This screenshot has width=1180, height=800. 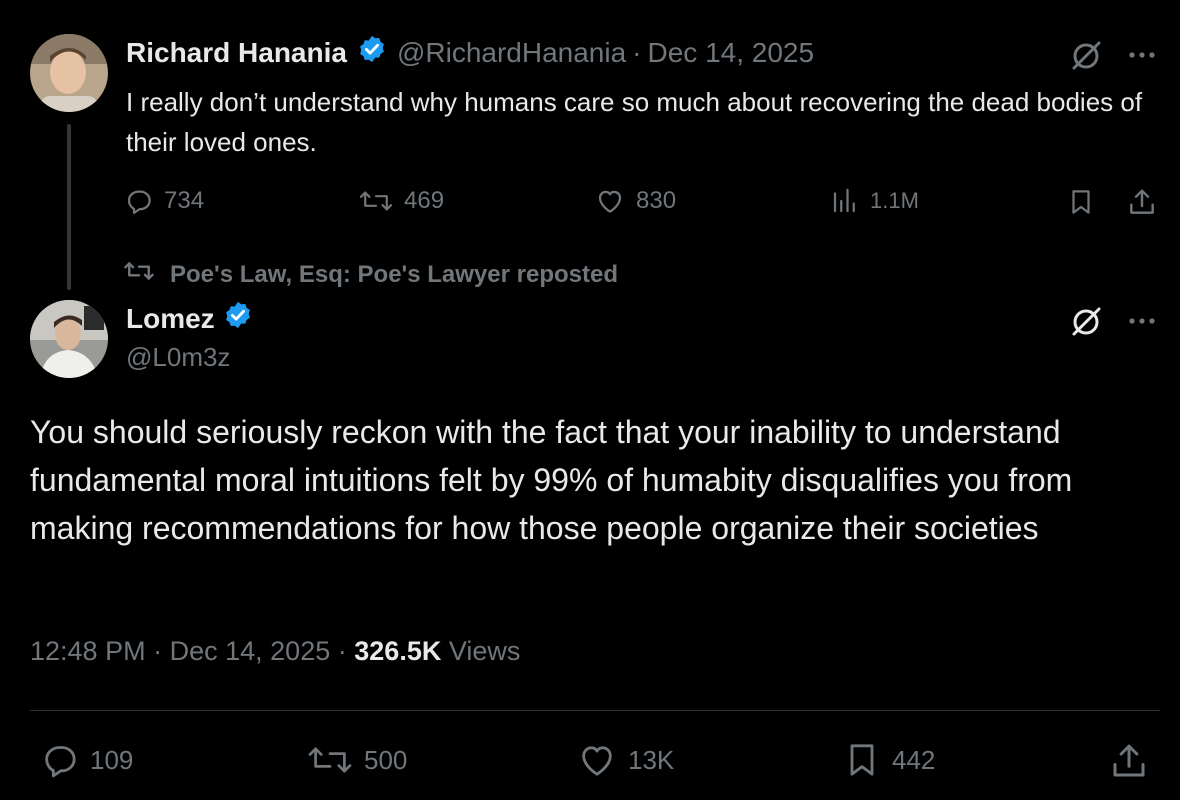 I want to click on reply-button: 734, so click(x=164, y=201).